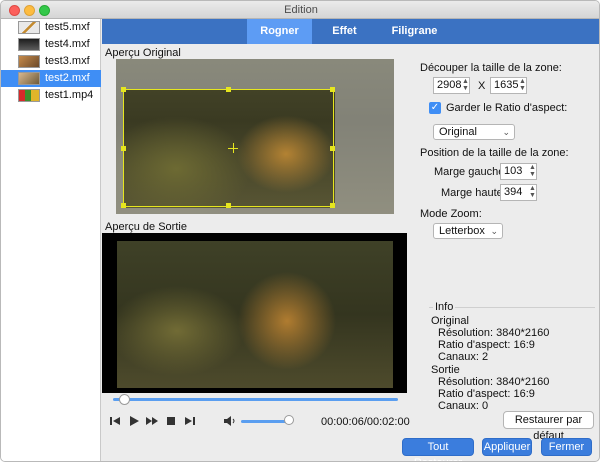 This screenshot has height=462, width=600. What do you see at coordinates (332, 205) in the screenshot?
I see `crop-handle-bottom-right` at bounding box center [332, 205].